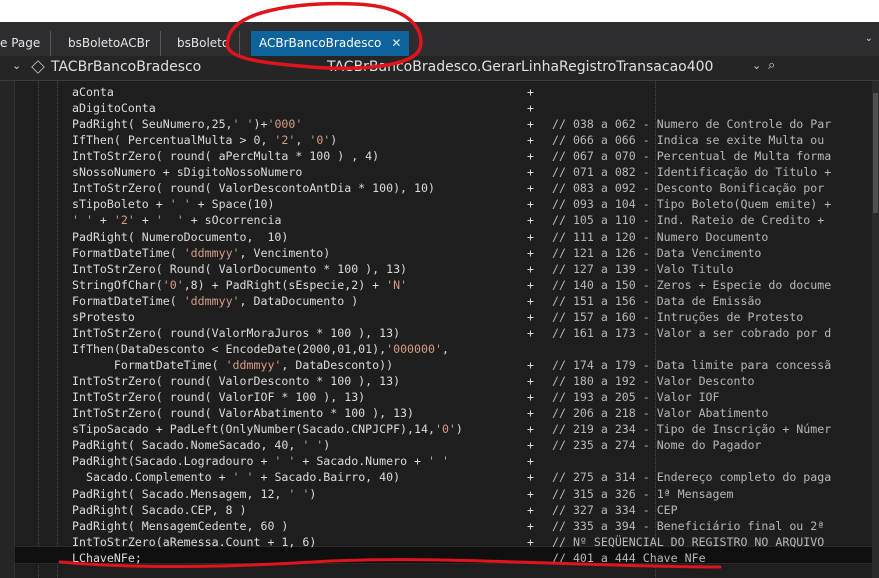 This screenshot has height=578, width=879. I want to click on tab-start-page: e Page, so click(26, 43).